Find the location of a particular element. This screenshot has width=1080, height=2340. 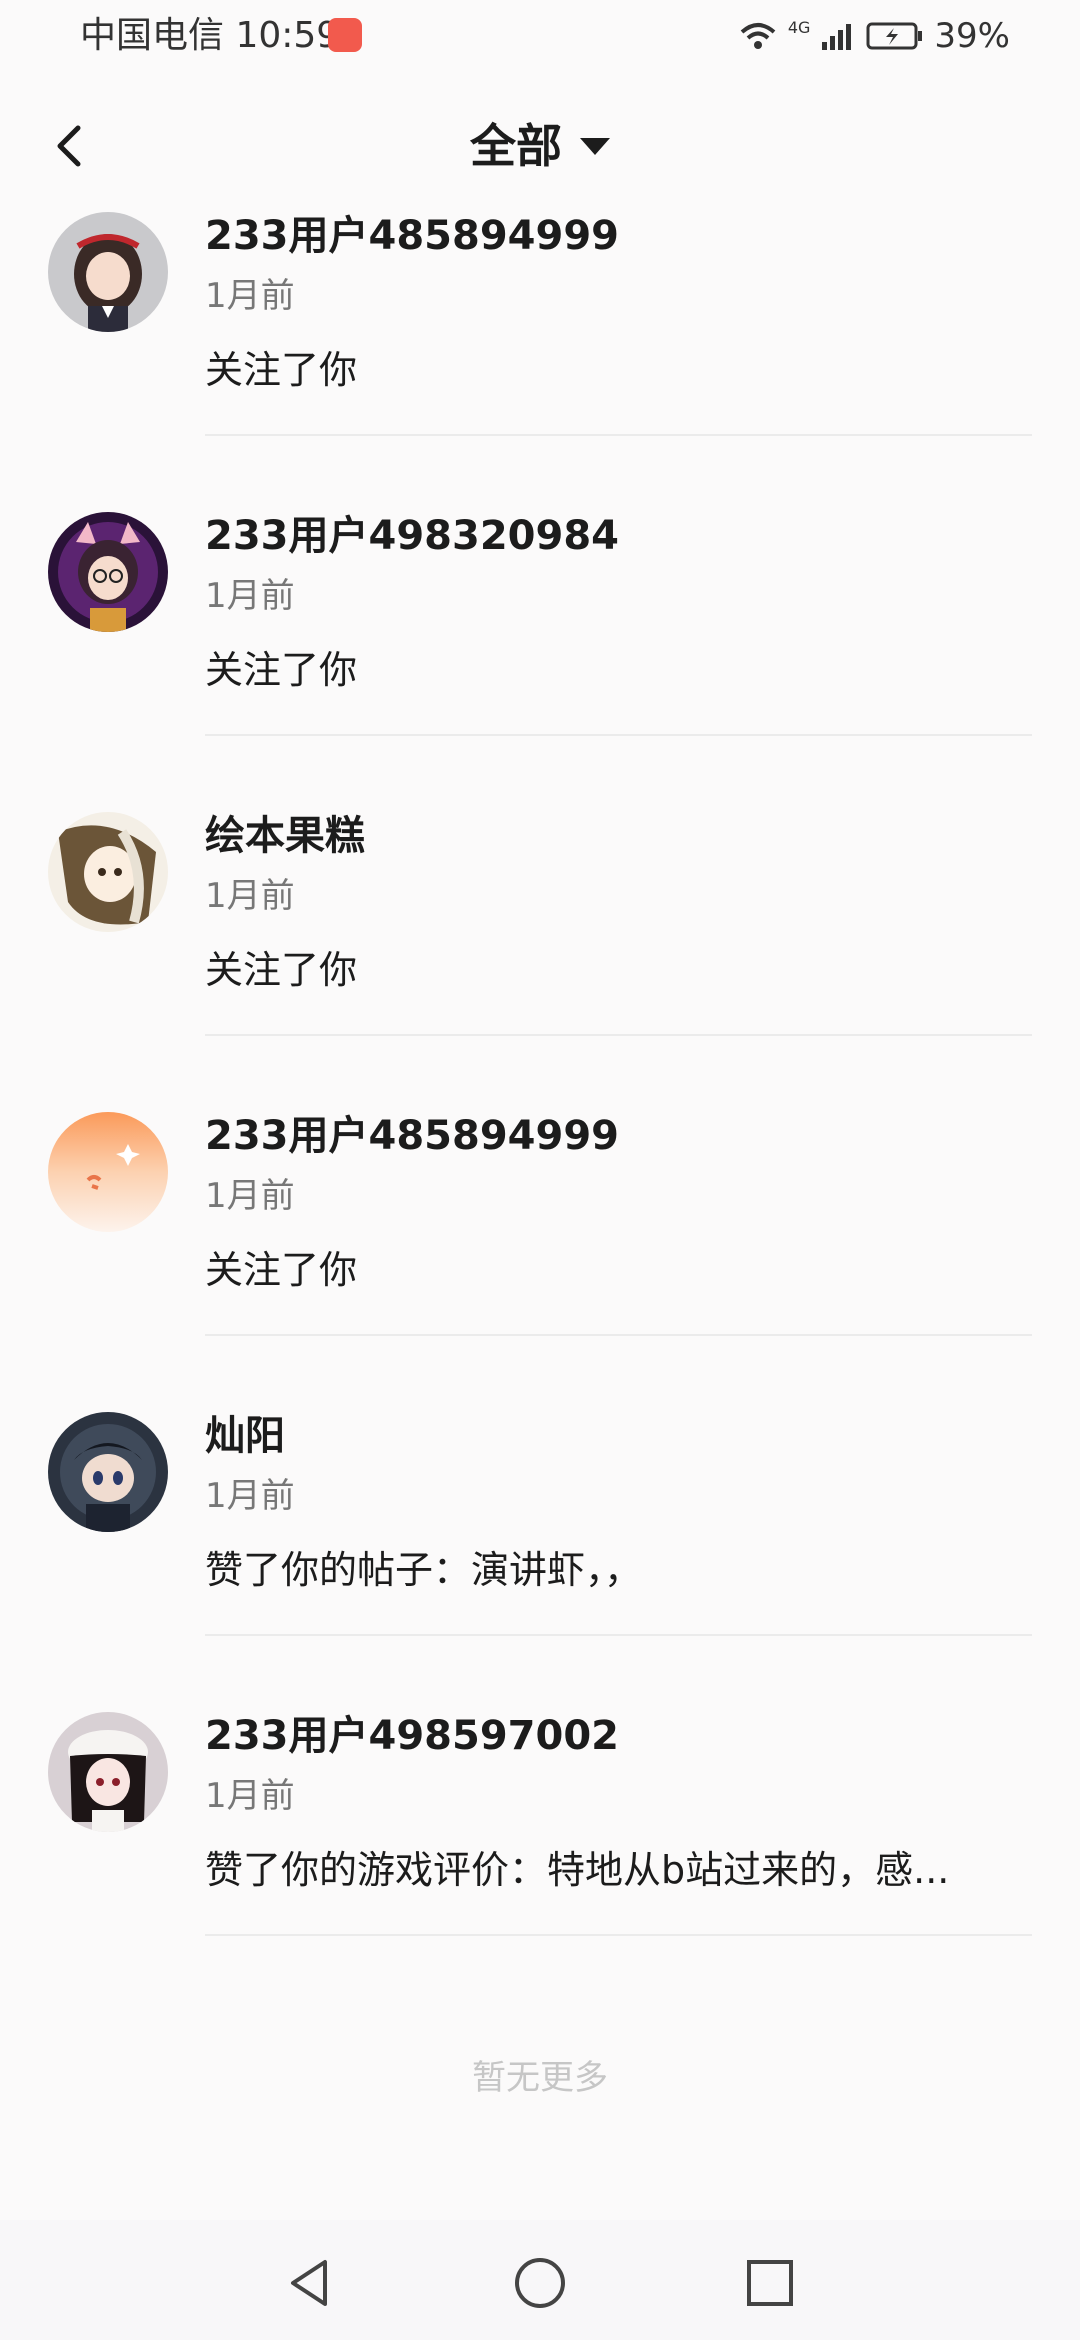

system-nav-bar is located at coordinates (540, 2280).